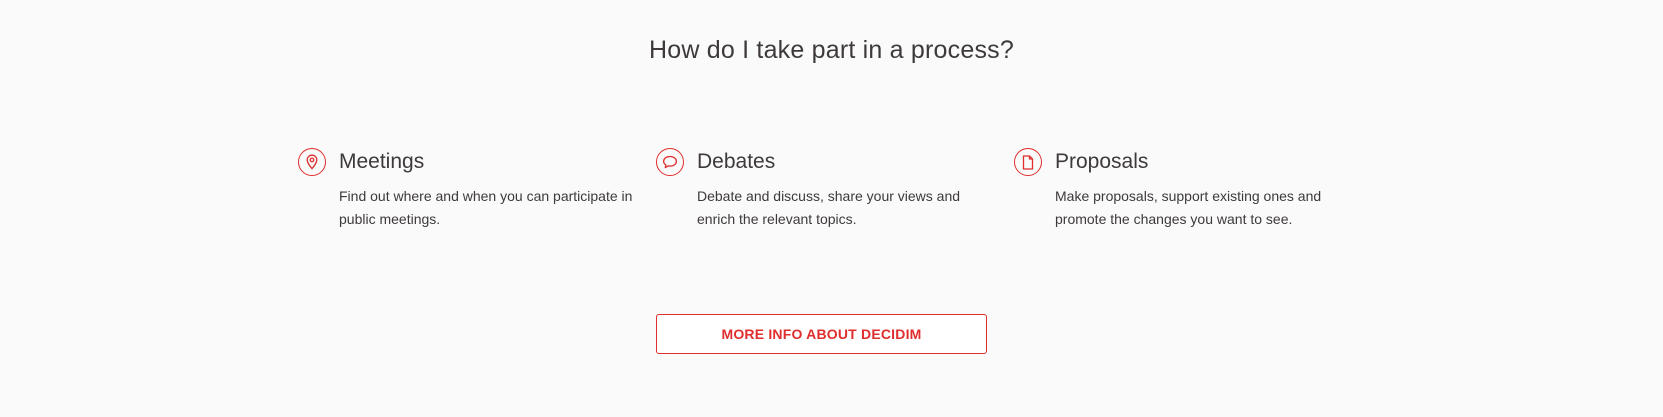 Image resolution: width=1663 pixels, height=417 pixels. Describe the element at coordinates (1101, 162) in the screenshot. I see `card-title: Proposals` at that location.